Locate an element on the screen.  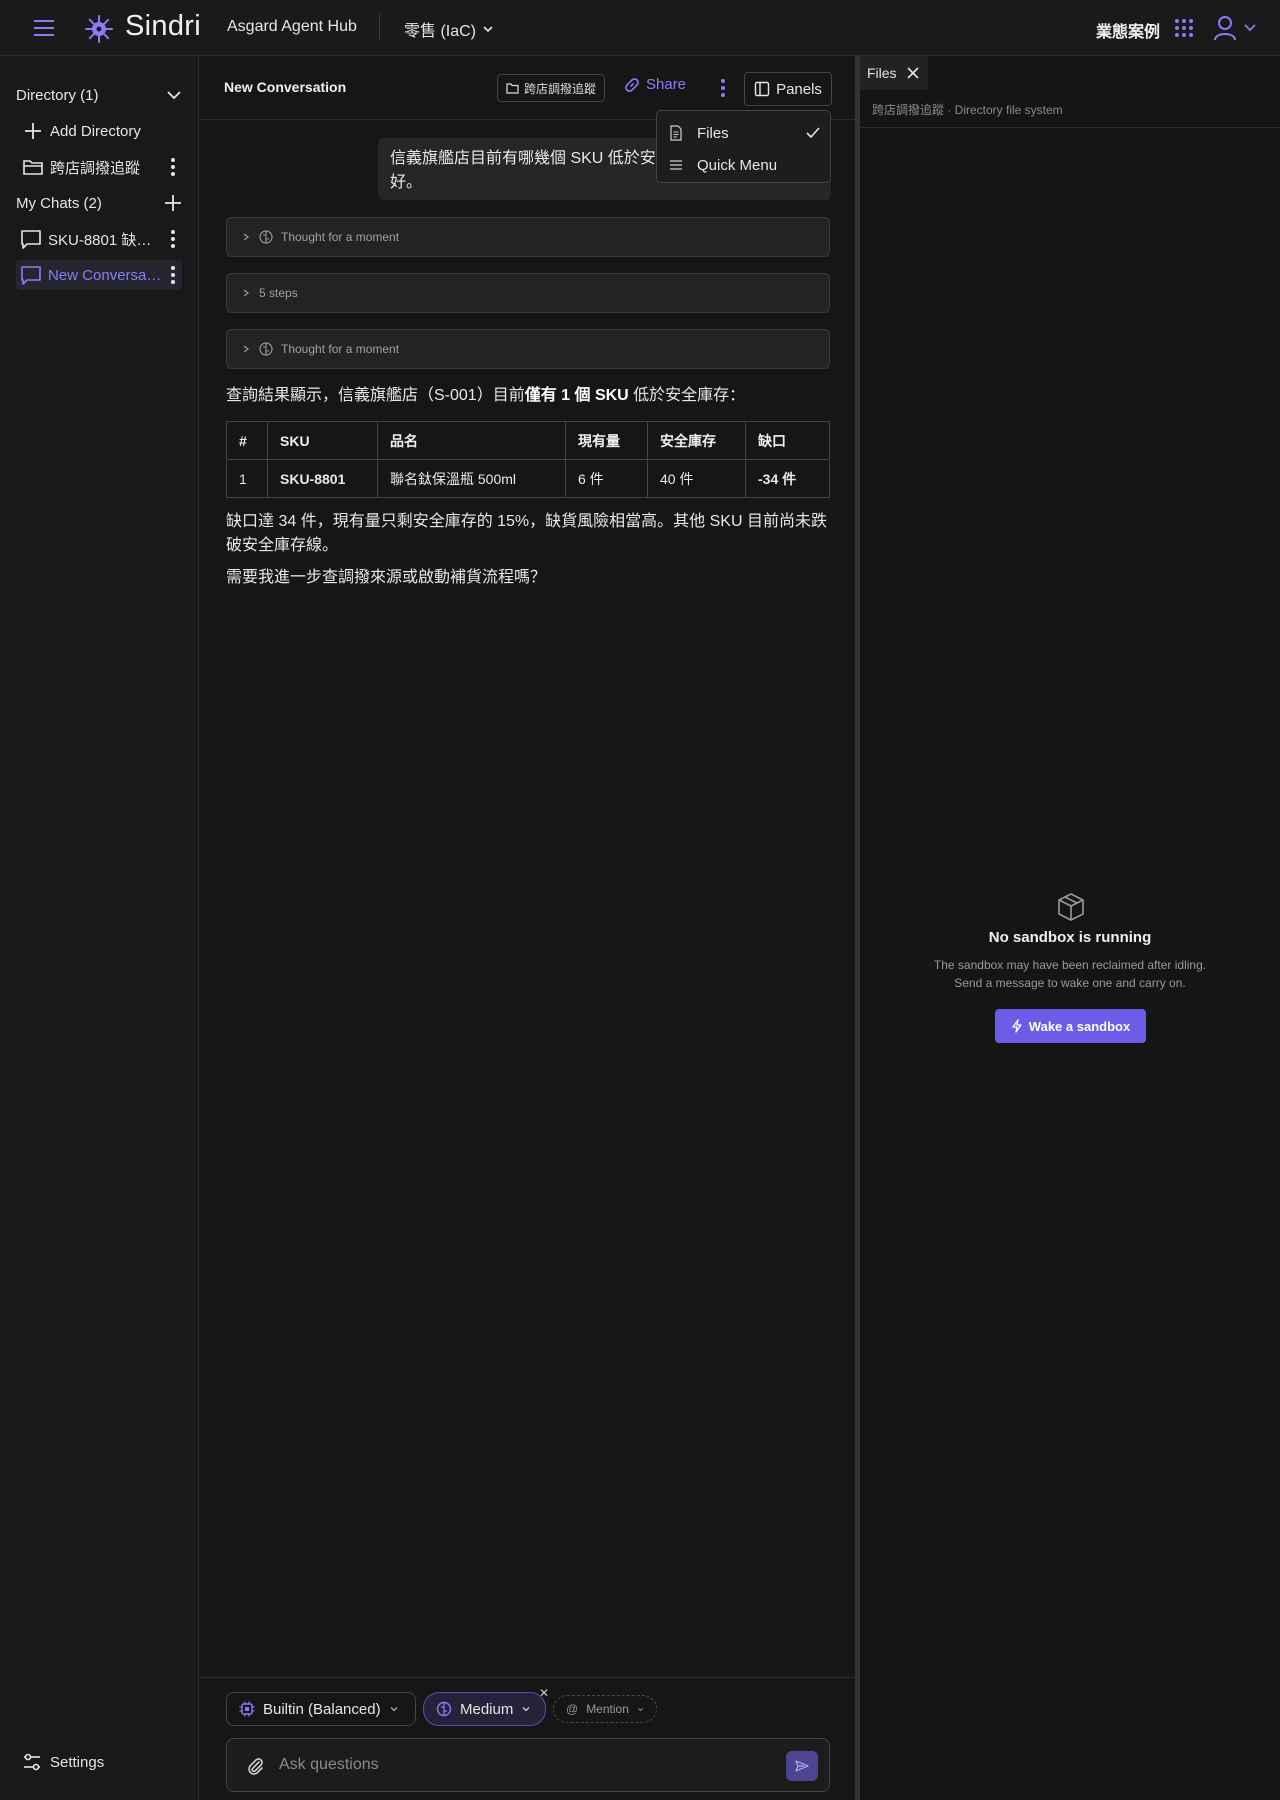
model-select: Builtin (Balanced) is located at coordinates (321, 1709).